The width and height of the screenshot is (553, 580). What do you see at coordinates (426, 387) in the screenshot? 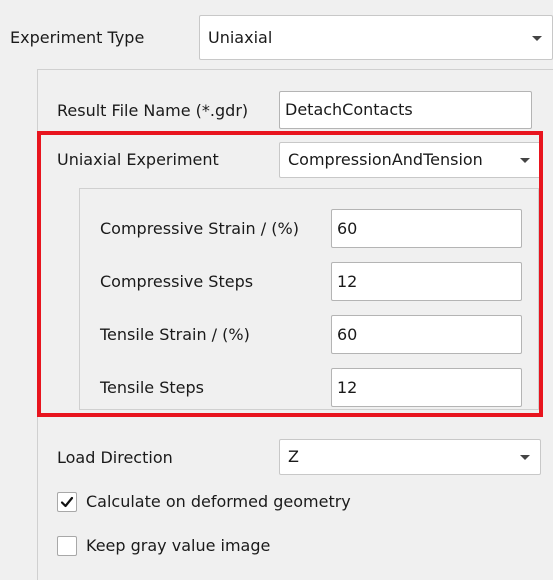
I see `tensile-steps-input: 12` at bounding box center [426, 387].